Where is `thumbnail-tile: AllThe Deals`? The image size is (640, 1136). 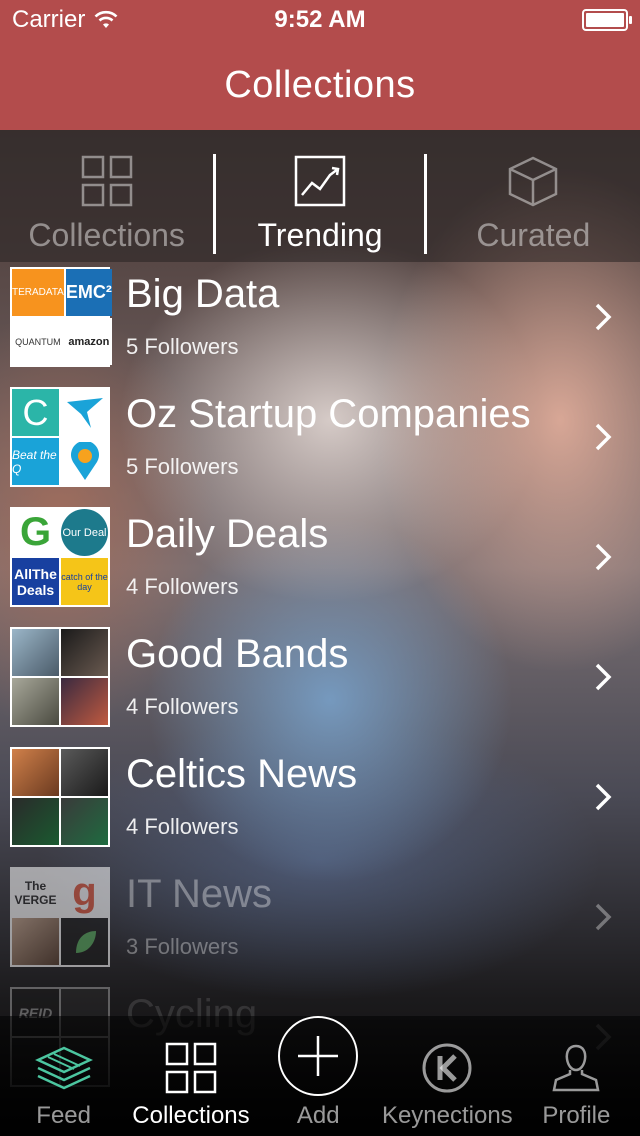
thumbnail-tile: AllThe Deals is located at coordinates (35, 581).